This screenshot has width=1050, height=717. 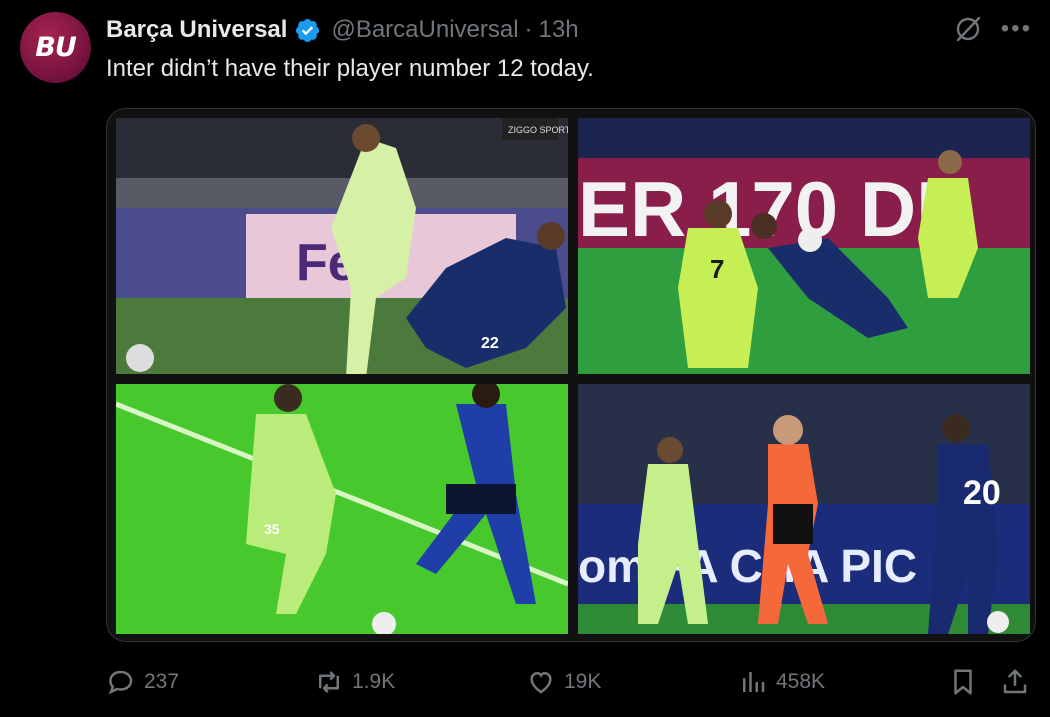 I want to click on author-handle: @BarcaUniversal, so click(x=424, y=30).